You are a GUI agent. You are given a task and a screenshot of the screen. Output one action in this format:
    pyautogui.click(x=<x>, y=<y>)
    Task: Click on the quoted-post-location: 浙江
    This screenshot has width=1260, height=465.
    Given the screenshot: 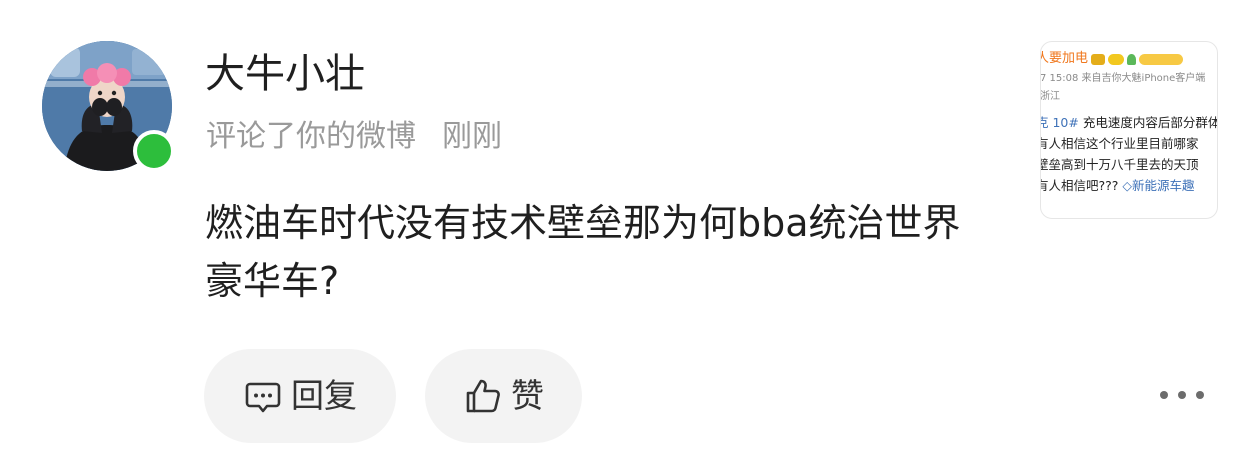 What is the action you would take?
    pyautogui.click(x=1050, y=96)
    